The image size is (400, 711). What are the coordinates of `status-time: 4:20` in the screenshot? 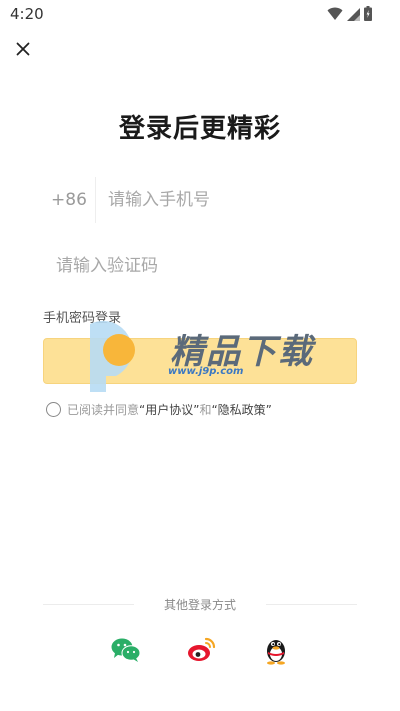 It's located at (27, 14).